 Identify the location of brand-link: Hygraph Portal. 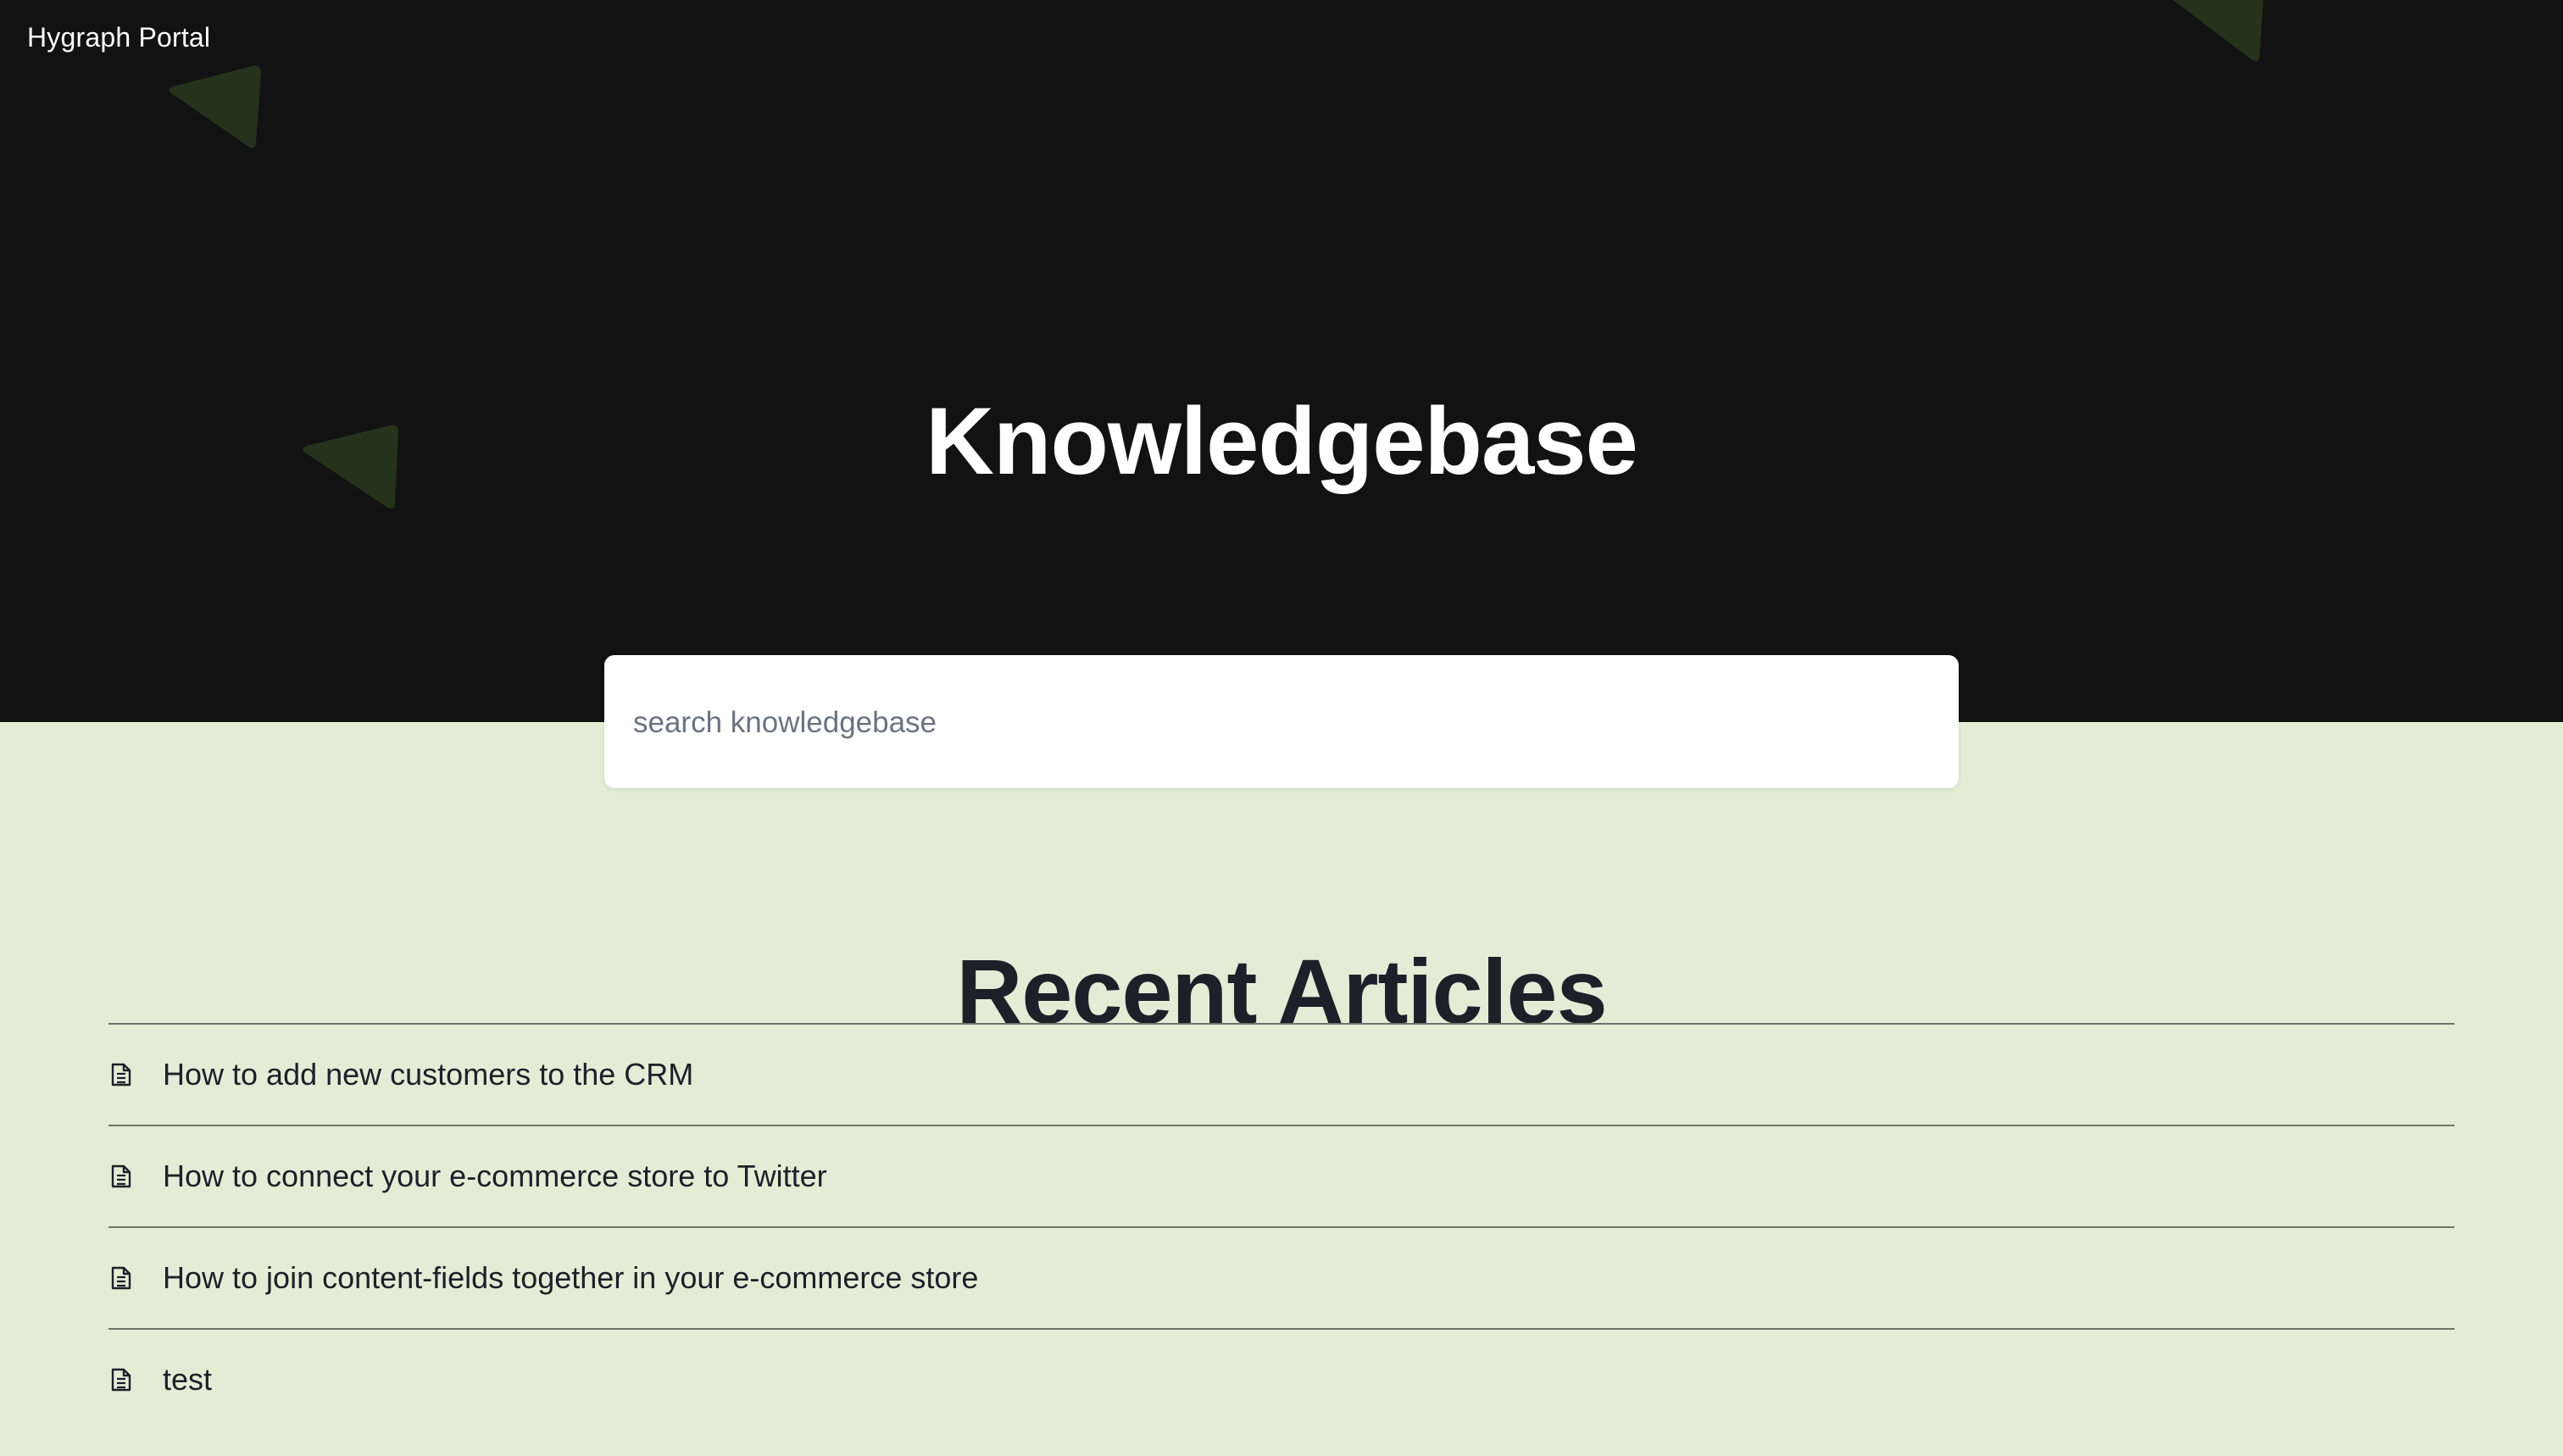
(118, 37).